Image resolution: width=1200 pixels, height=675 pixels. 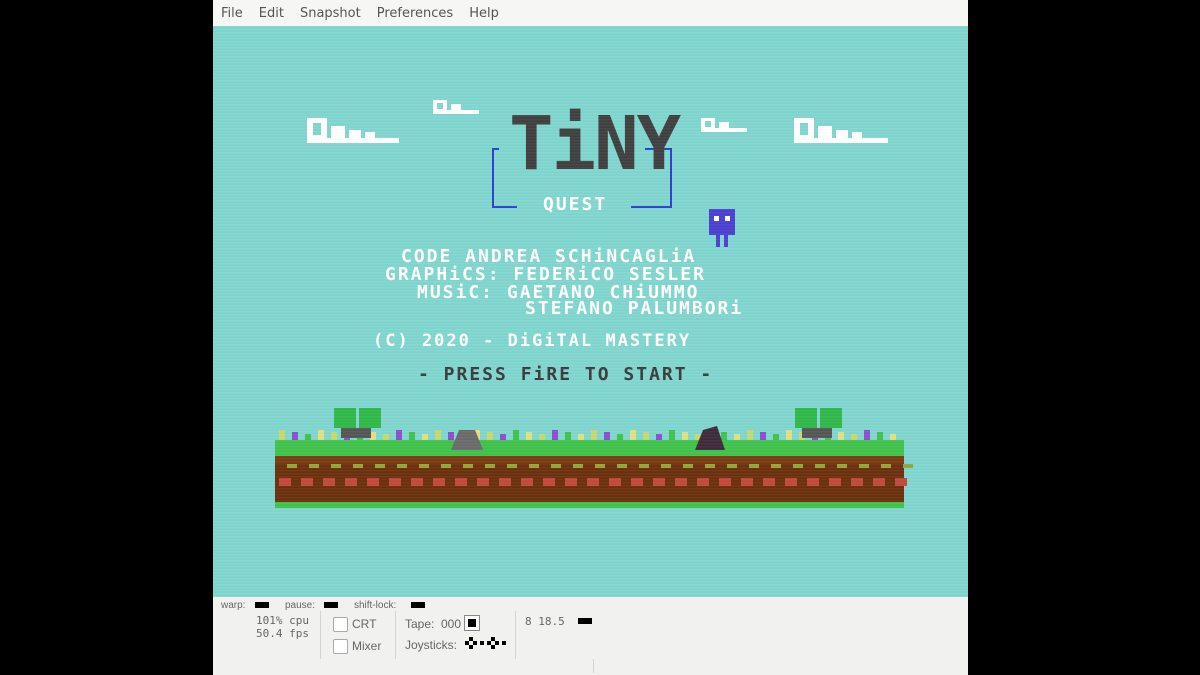 I want to click on press-start-prompt: - PRESS FiRE TO START -, so click(x=566, y=374).